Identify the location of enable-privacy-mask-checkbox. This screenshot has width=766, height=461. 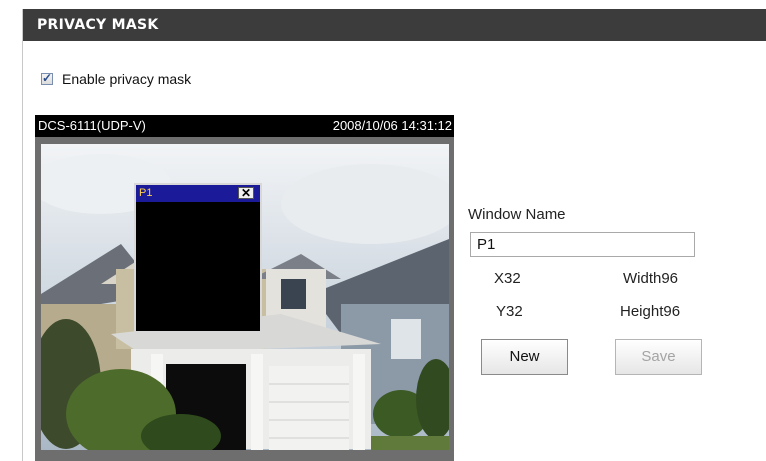
(47, 78).